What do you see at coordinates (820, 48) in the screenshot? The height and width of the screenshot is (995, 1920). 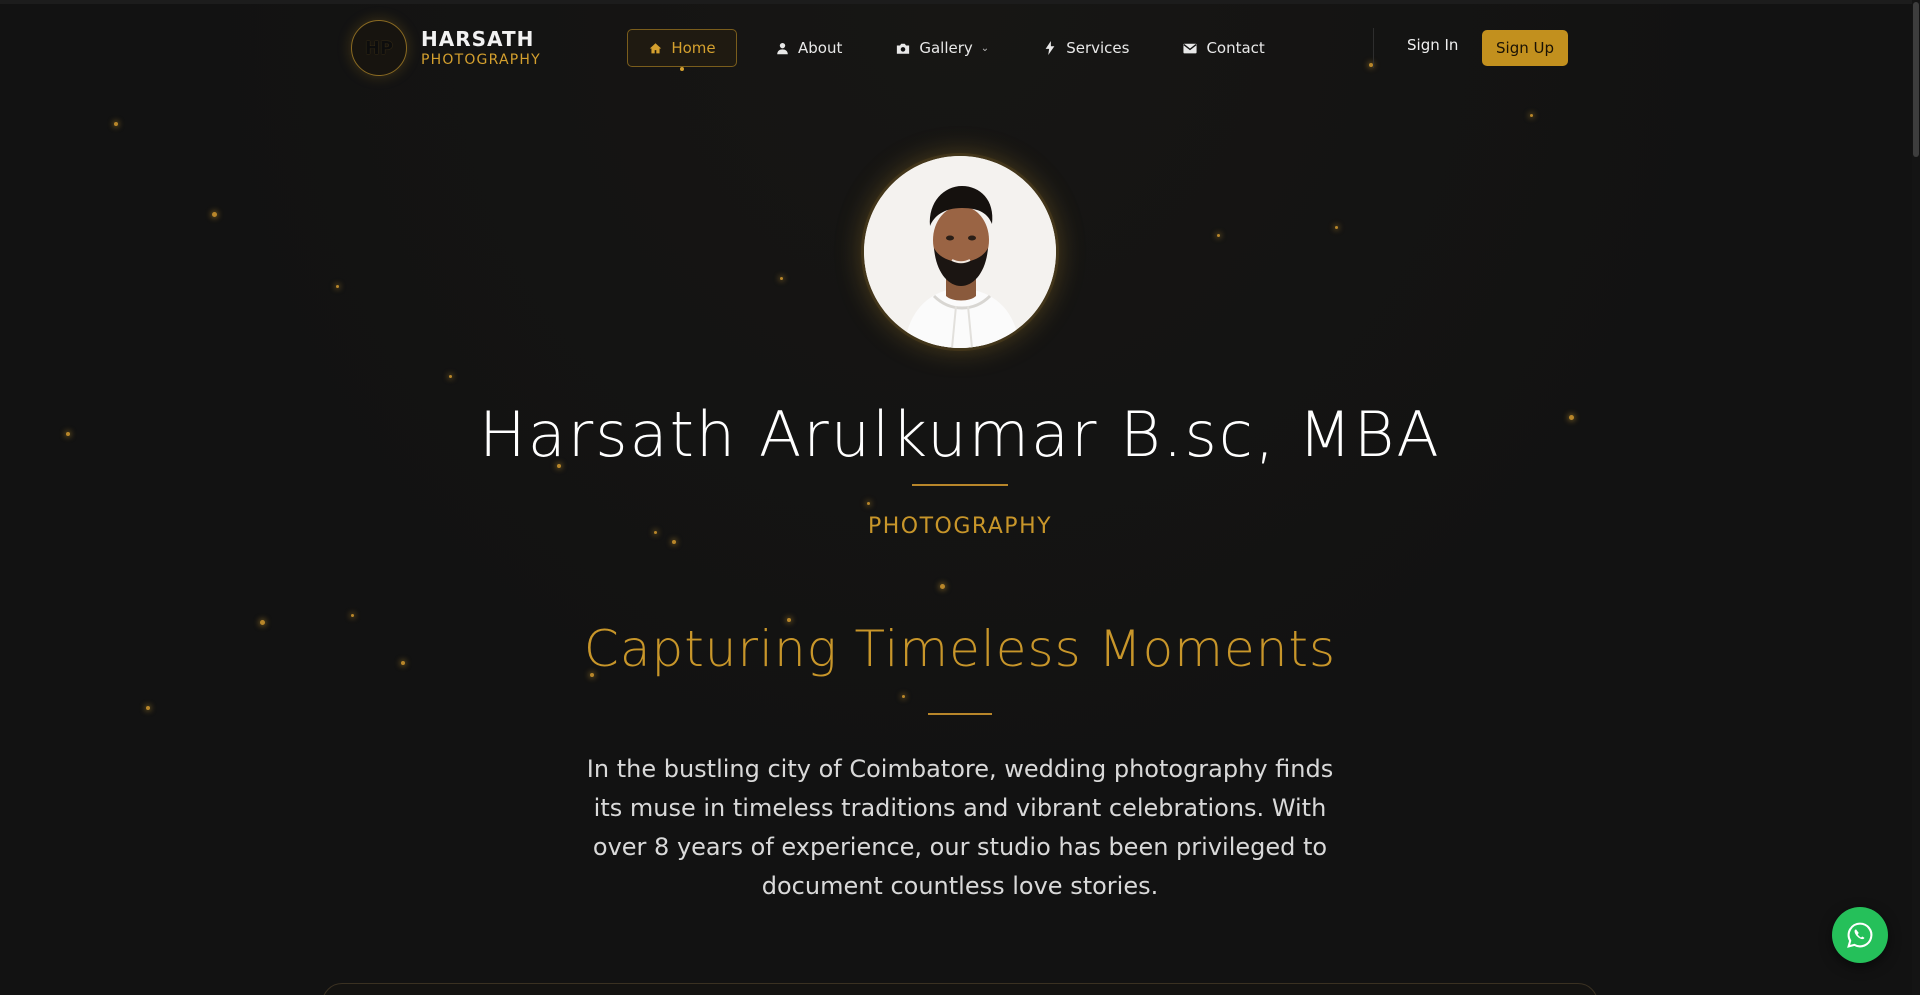 I see `nav-about-label: About` at bounding box center [820, 48].